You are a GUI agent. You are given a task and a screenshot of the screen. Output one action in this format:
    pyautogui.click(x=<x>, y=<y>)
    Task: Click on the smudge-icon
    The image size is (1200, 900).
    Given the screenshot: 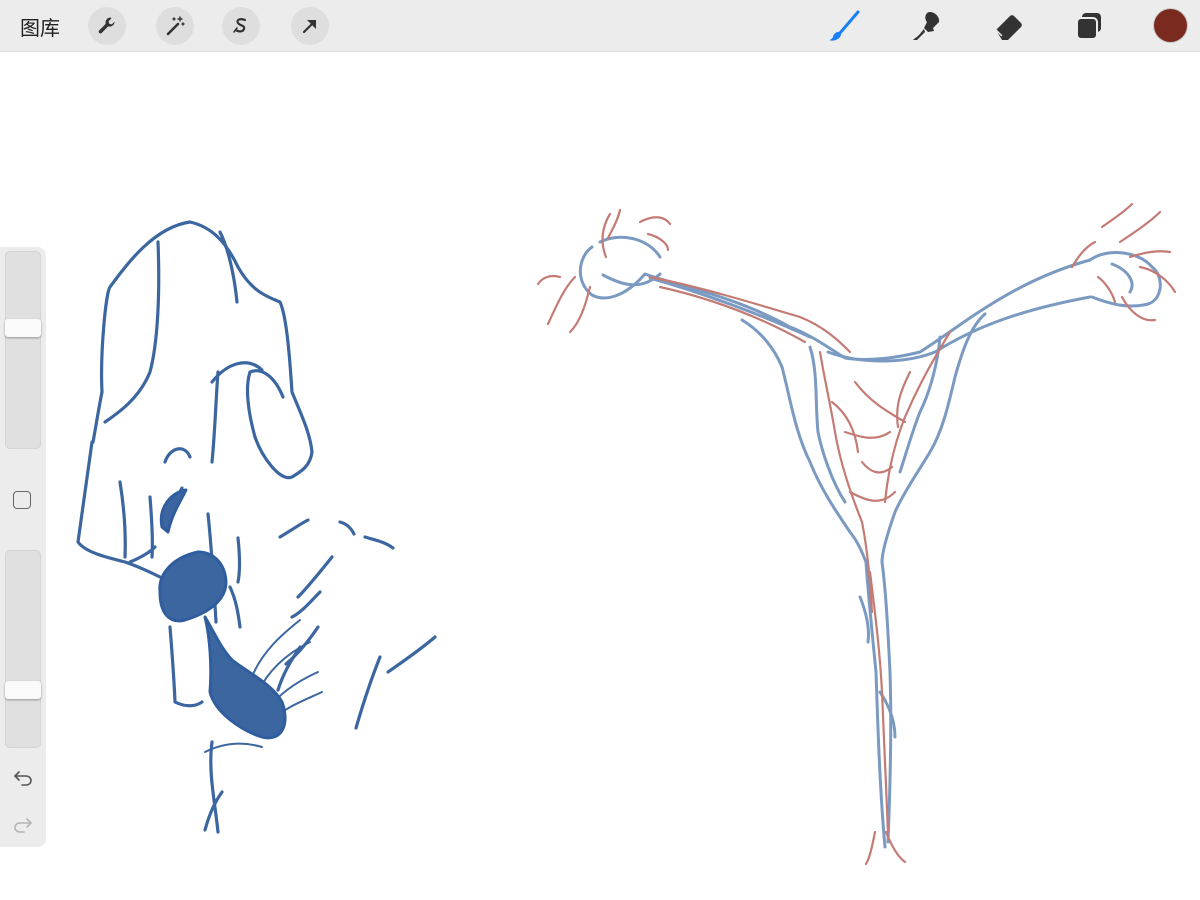 What is the action you would take?
    pyautogui.click(x=926, y=26)
    